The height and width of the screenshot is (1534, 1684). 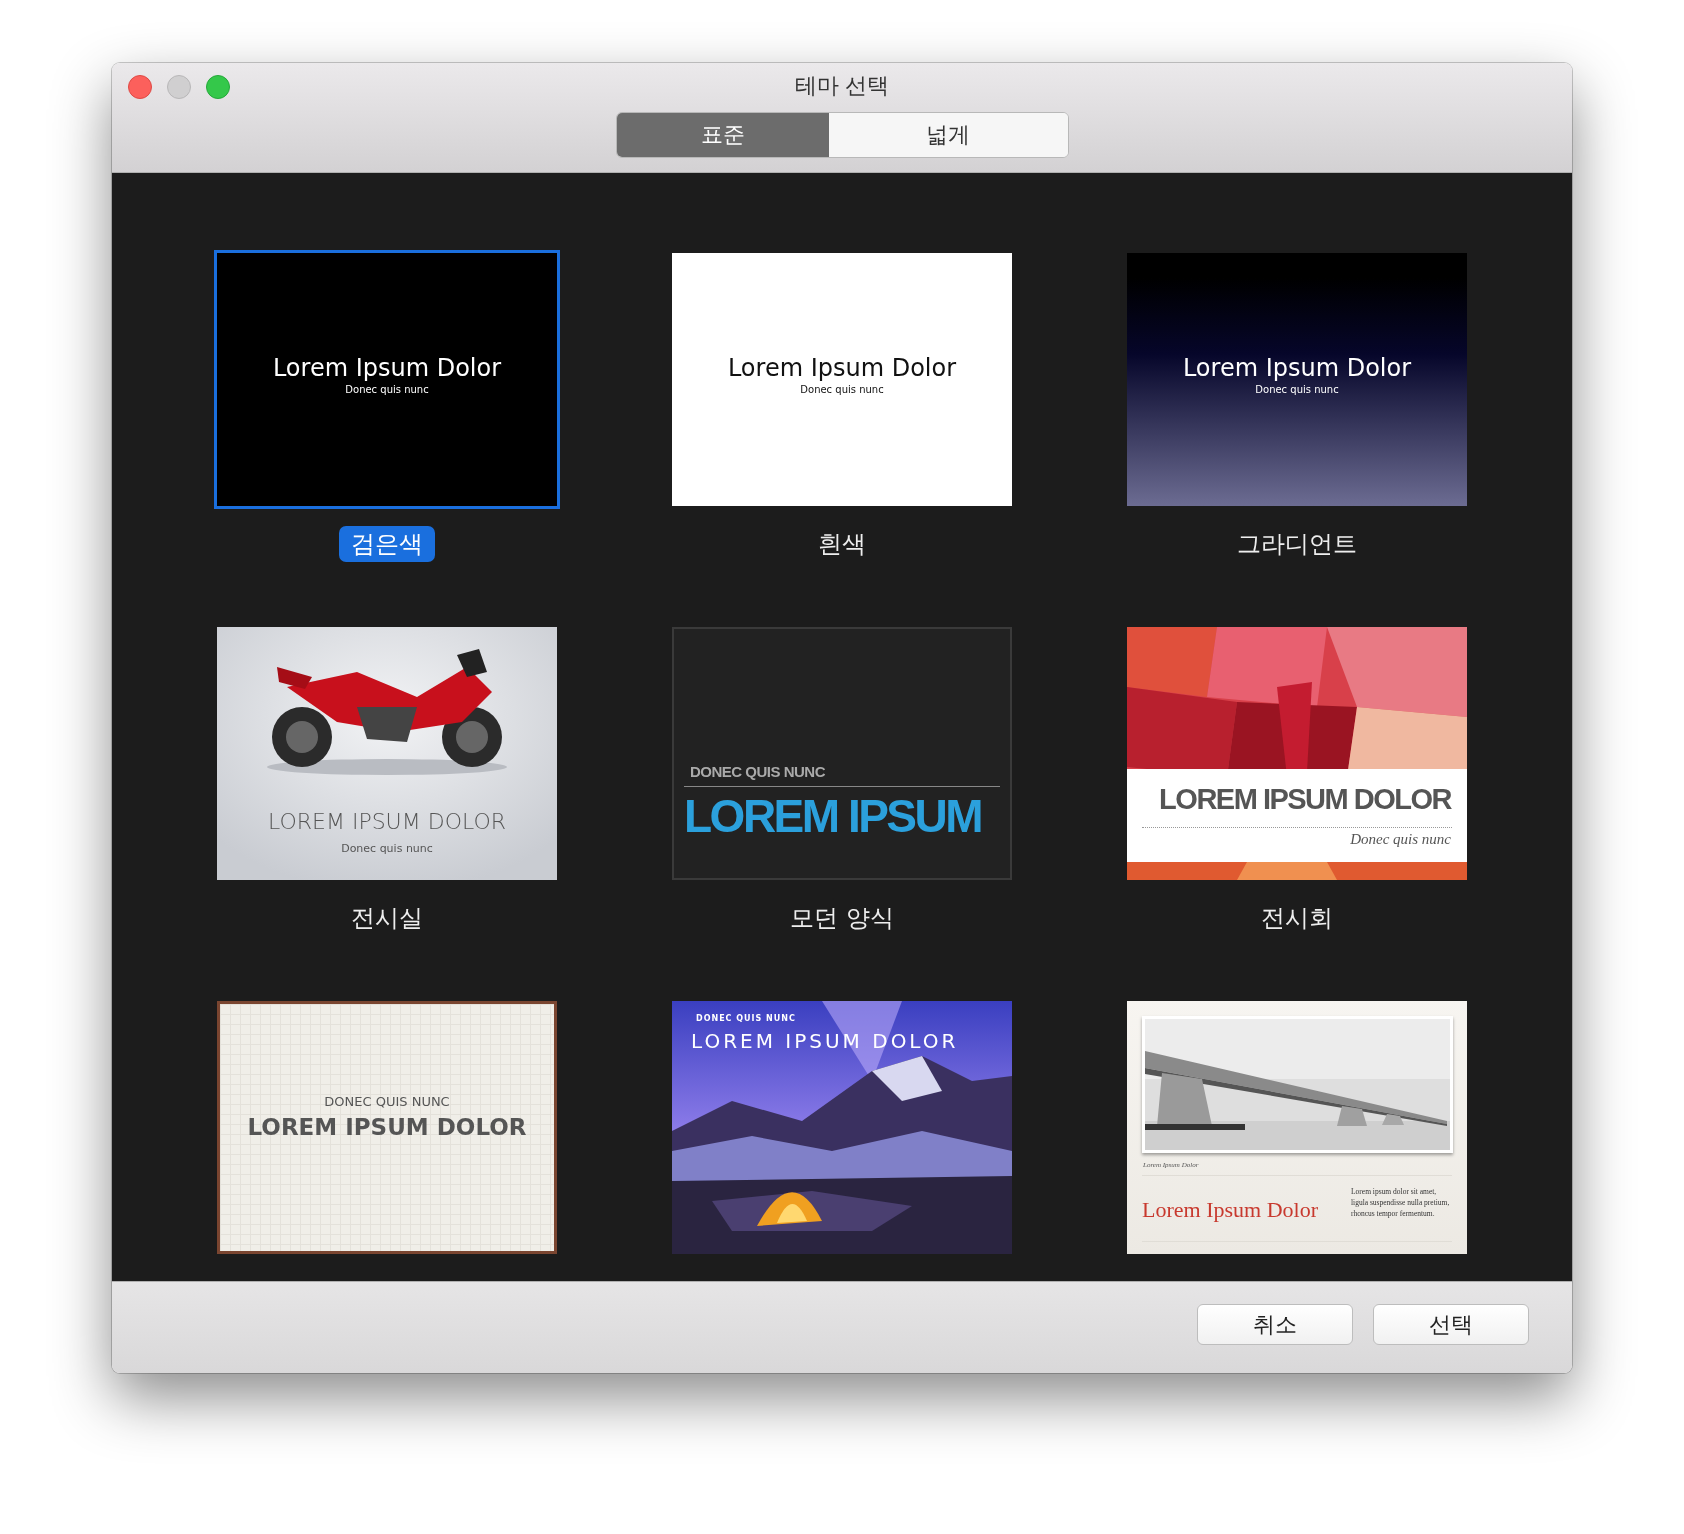 What do you see at coordinates (387, 918) in the screenshot?
I see `theme-name: 전시실` at bounding box center [387, 918].